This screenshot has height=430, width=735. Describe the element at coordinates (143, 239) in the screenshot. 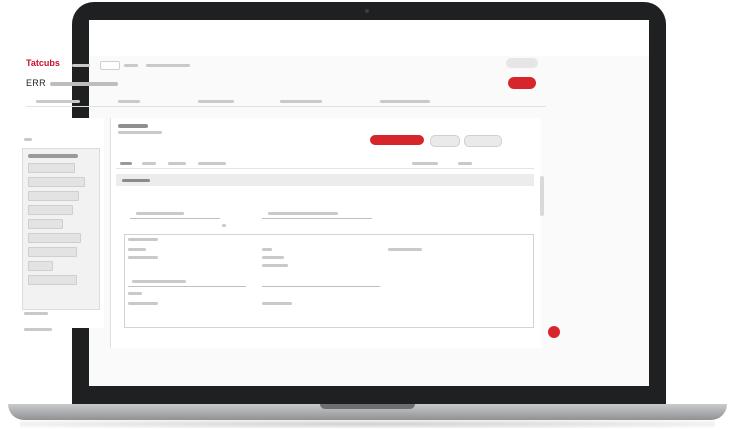

I see `group-label` at that location.